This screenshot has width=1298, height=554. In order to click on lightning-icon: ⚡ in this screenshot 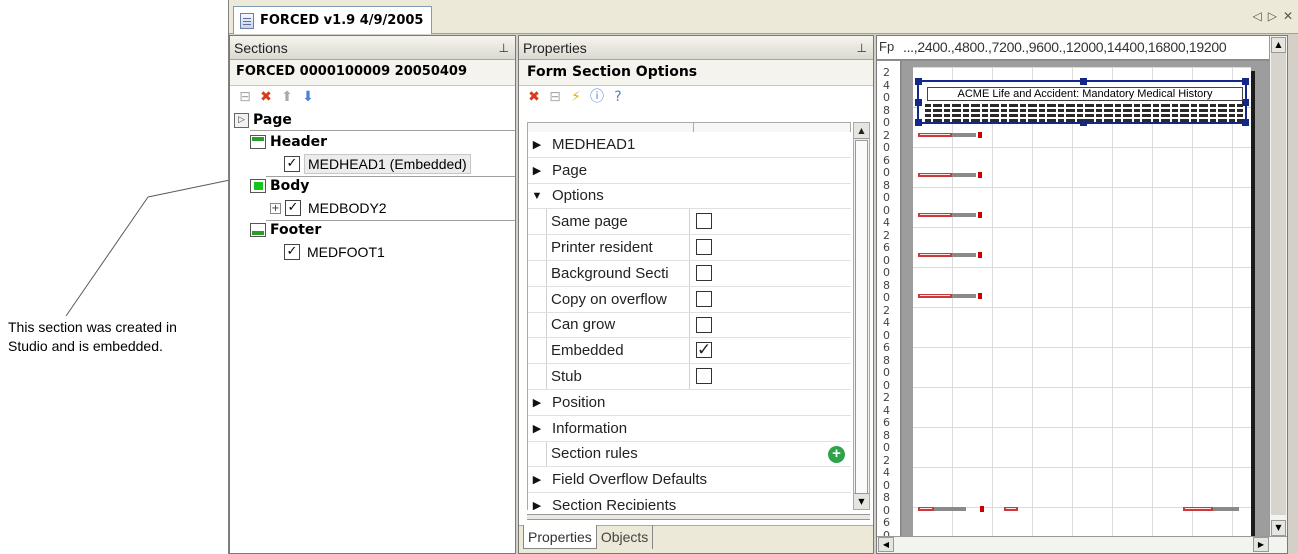, I will do `click(576, 97)`.